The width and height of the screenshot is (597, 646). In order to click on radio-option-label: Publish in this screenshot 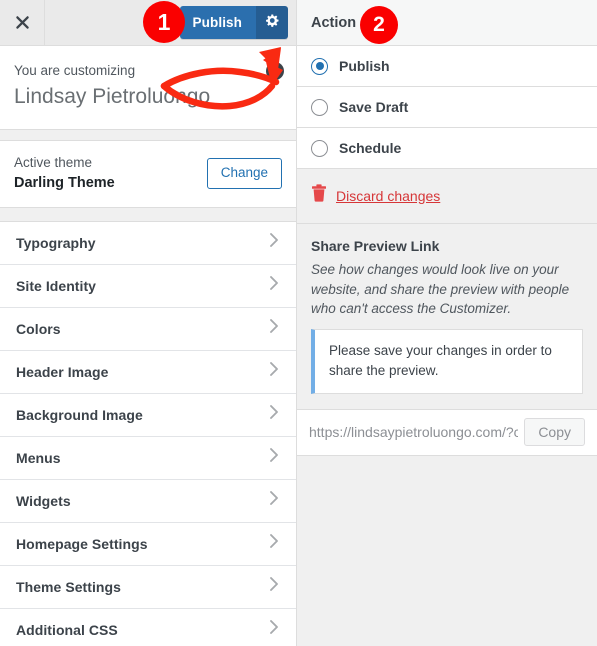, I will do `click(364, 66)`.